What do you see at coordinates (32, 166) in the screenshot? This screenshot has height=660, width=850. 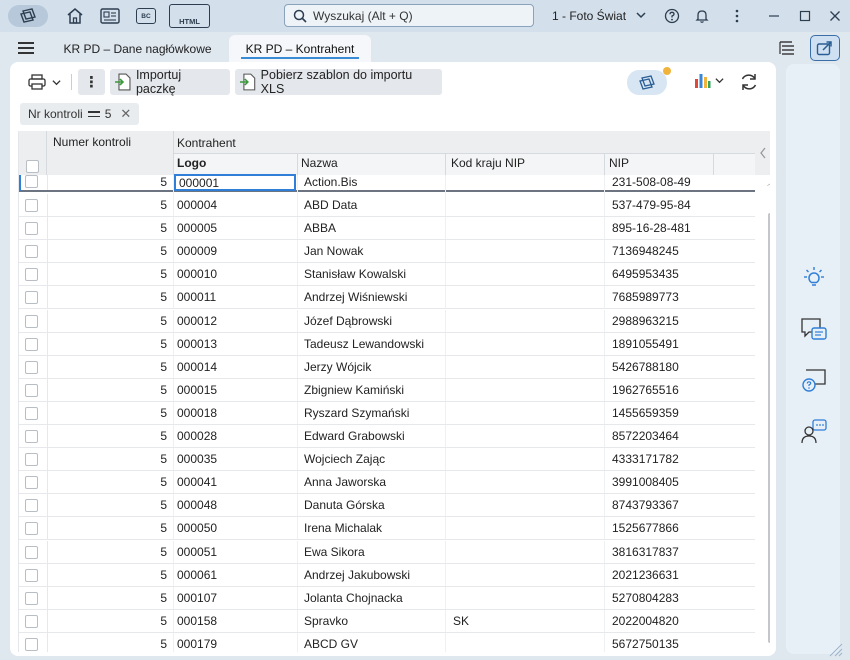 I see `select-all-checkbox` at bounding box center [32, 166].